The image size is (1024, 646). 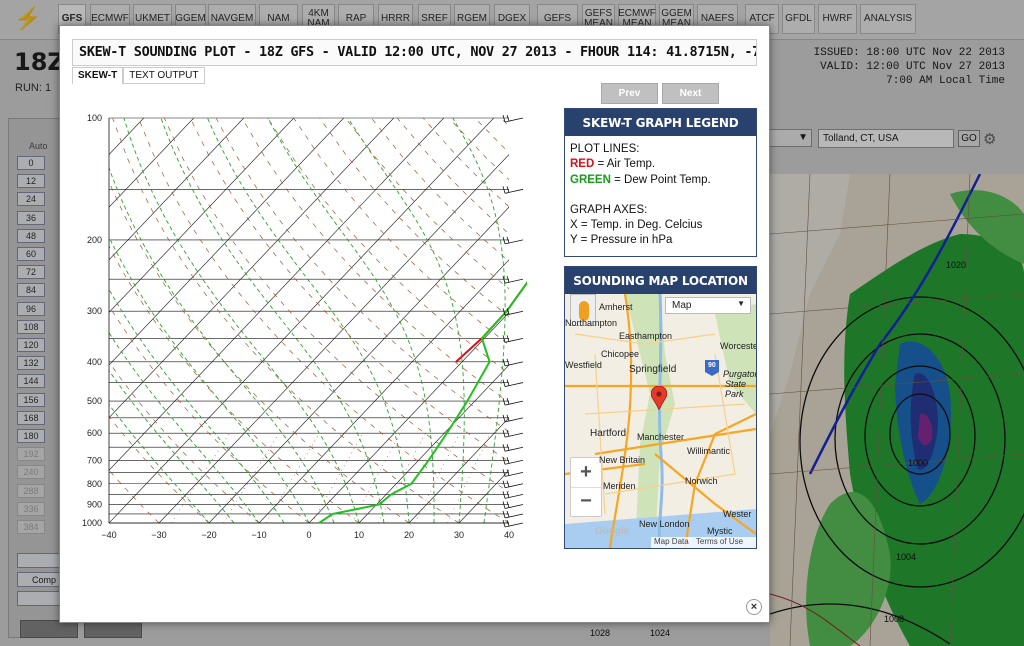 What do you see at coordinates (739, 374) in the screenshot?
I see `map-place-label: Purgatory` at bounding box center [739, 374].